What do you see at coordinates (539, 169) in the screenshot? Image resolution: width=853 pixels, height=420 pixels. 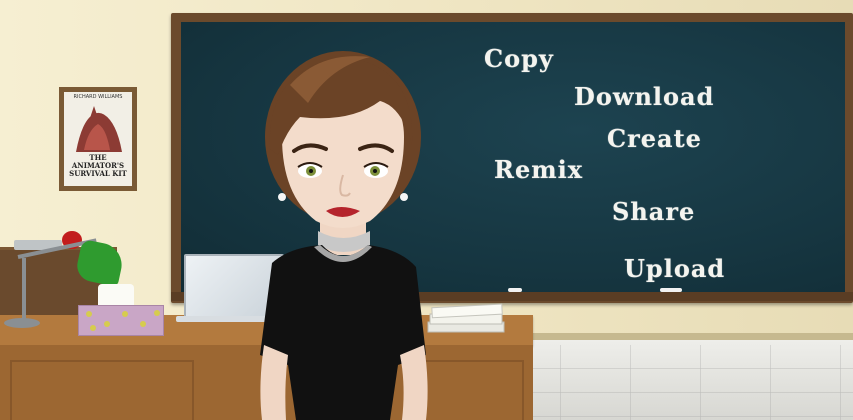 I see `board-word-remix: Remix` at bounding box center [539, 169].